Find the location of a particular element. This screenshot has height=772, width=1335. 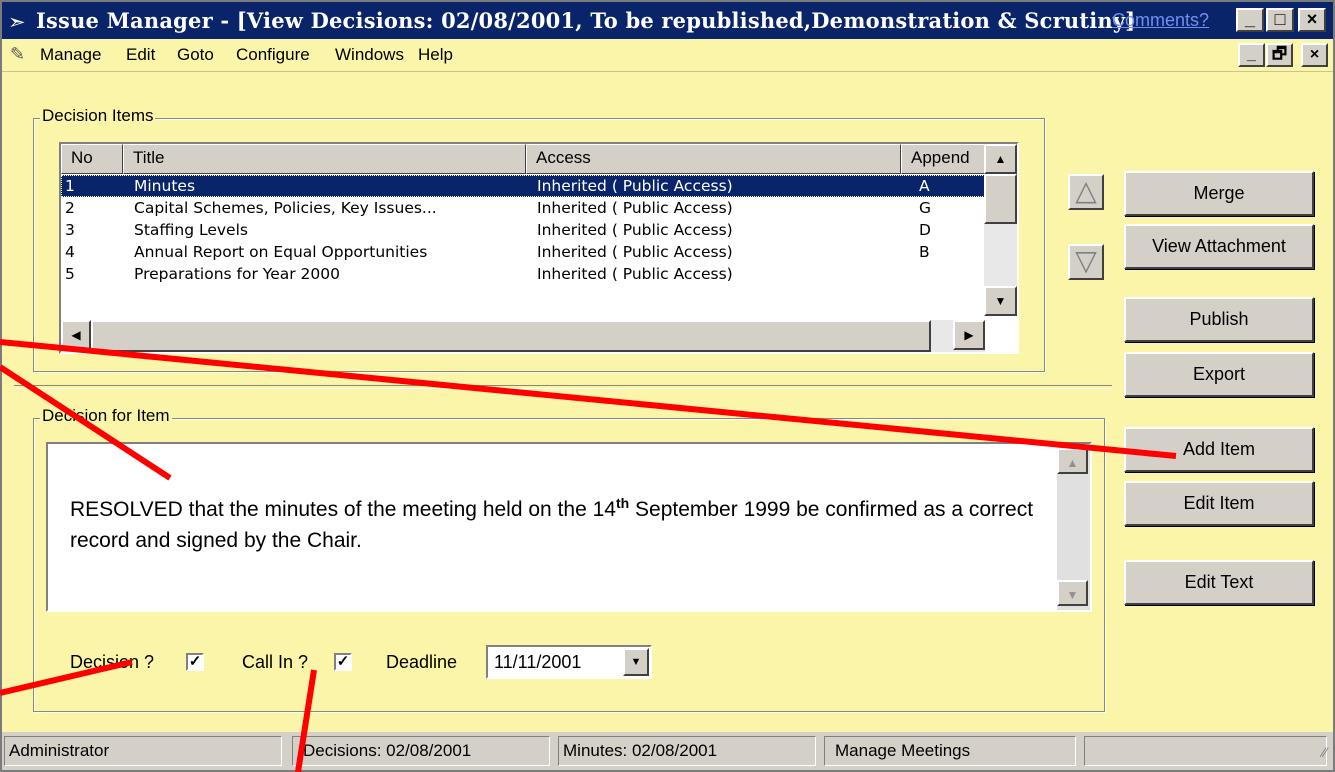

scroll-down-icon: ▼ is located at coordinates (1000, 301).